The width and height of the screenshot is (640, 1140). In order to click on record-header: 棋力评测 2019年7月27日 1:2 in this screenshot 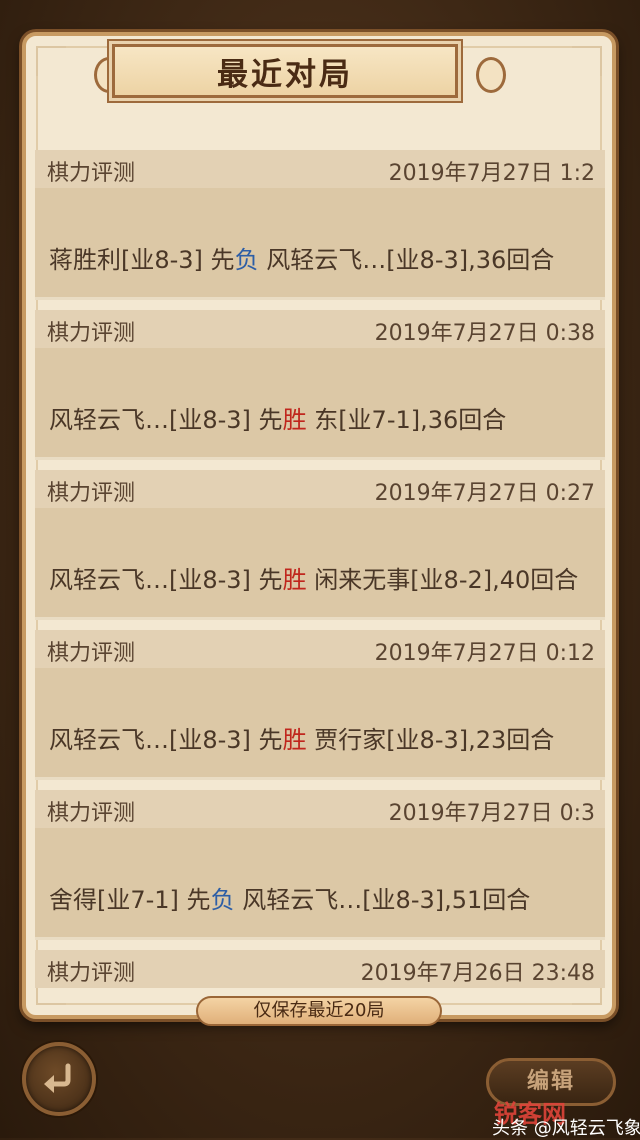, I will do `click(320, 169)`.